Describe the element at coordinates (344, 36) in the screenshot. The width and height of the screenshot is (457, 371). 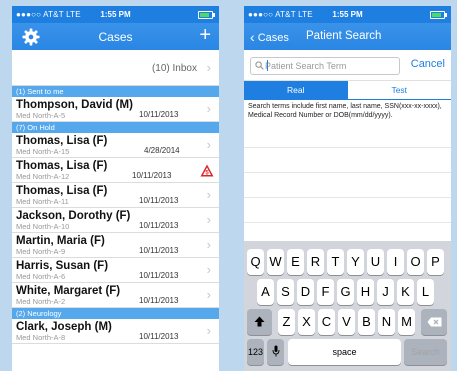
I see `search-title: Patient Search` at that location.